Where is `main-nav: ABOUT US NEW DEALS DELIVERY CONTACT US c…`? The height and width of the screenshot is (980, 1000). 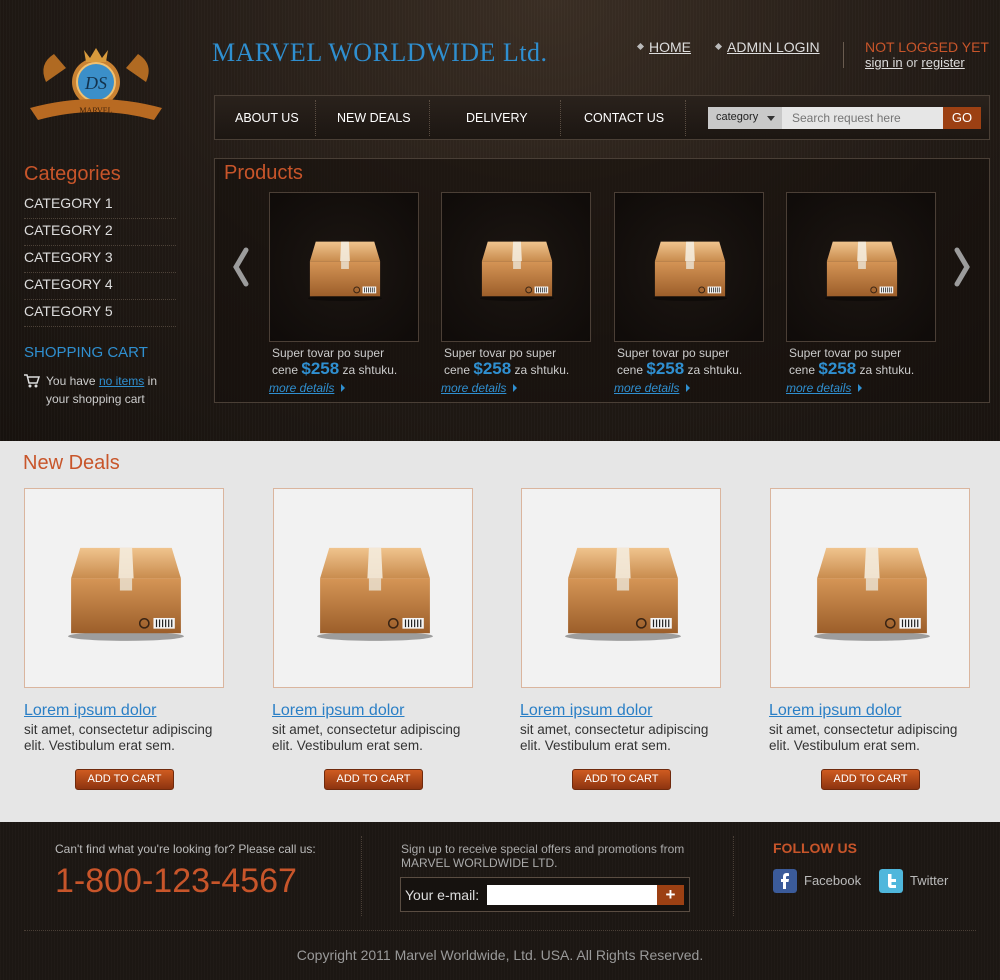
main-nav: ABOUT US NEW DEALS DELIVERY CONTACT US c… is located at coordinates (602, 117).